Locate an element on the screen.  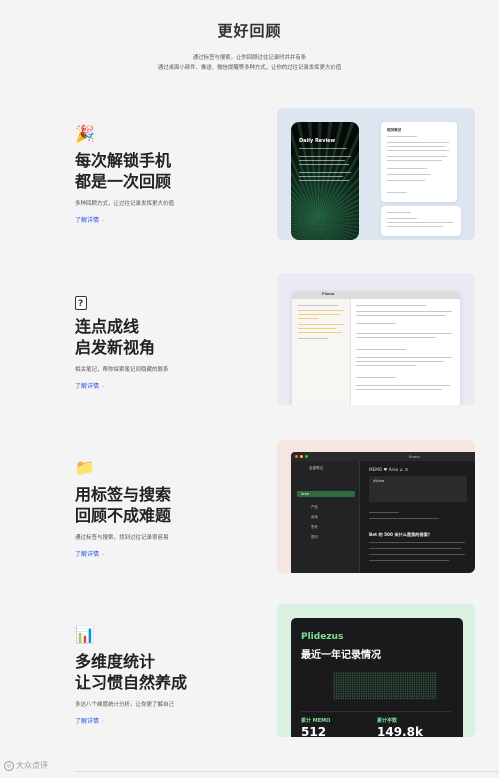
feature-title: 连点成线 启发新视角 is located at coordinates (115, 337).